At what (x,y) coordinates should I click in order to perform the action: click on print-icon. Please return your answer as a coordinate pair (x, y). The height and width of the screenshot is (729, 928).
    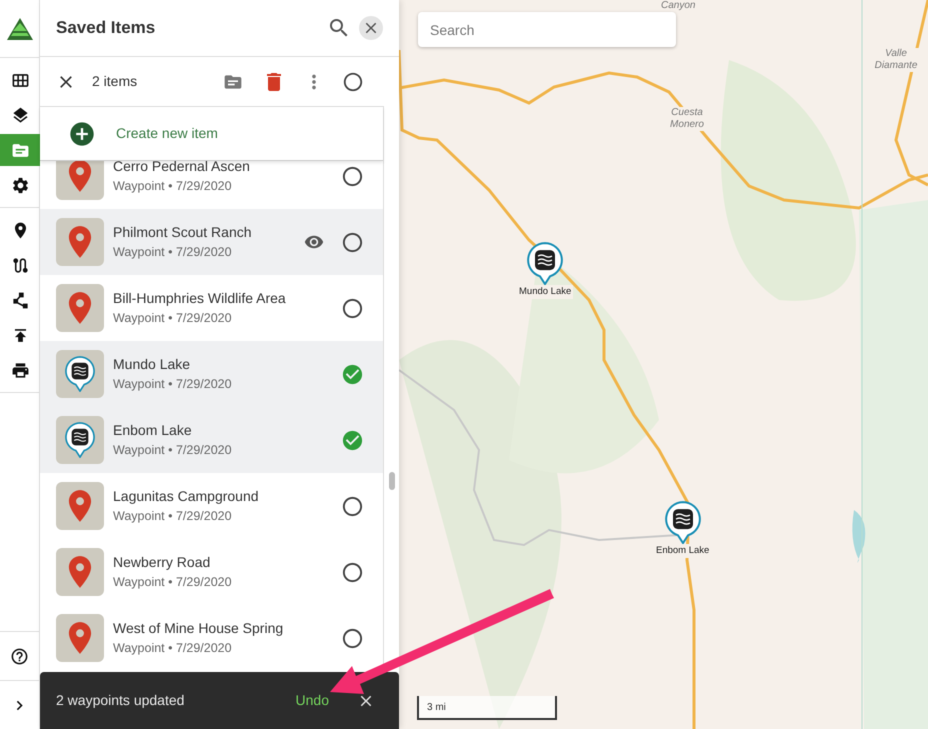
    Looking at the image, I should click on (20, 370).